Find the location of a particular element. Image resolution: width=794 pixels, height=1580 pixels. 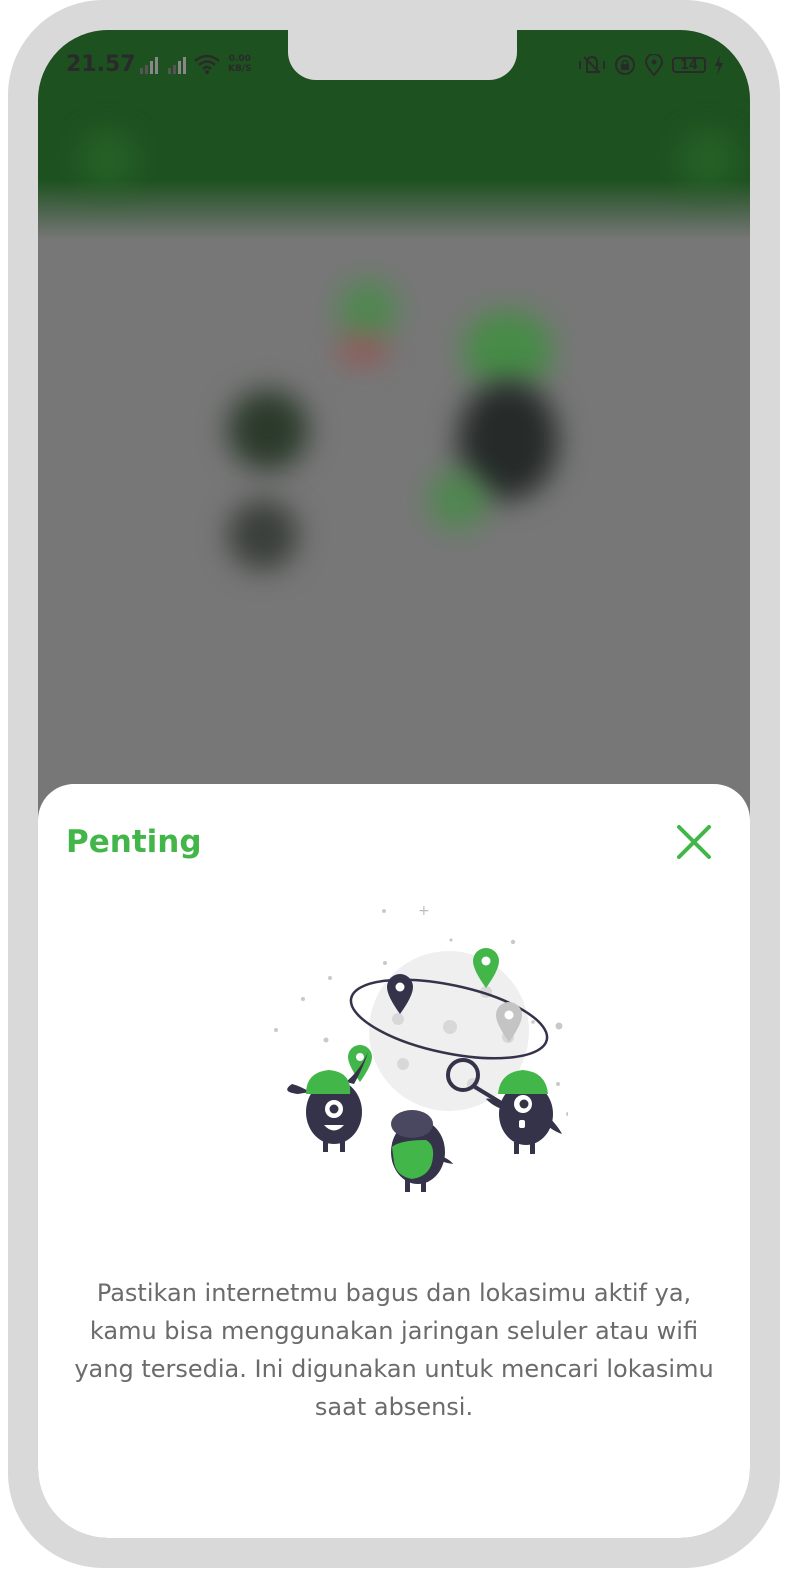

monster-center is located at coordinates (422, 1151).